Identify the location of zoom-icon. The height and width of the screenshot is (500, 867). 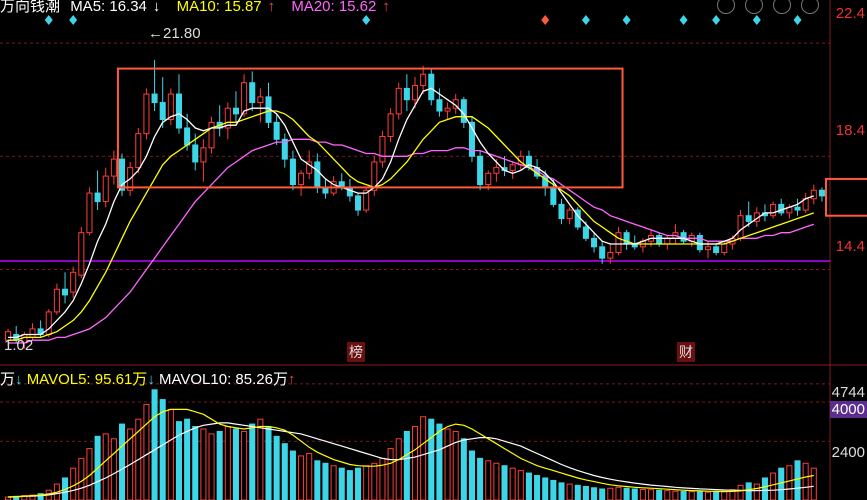
(754, 7).